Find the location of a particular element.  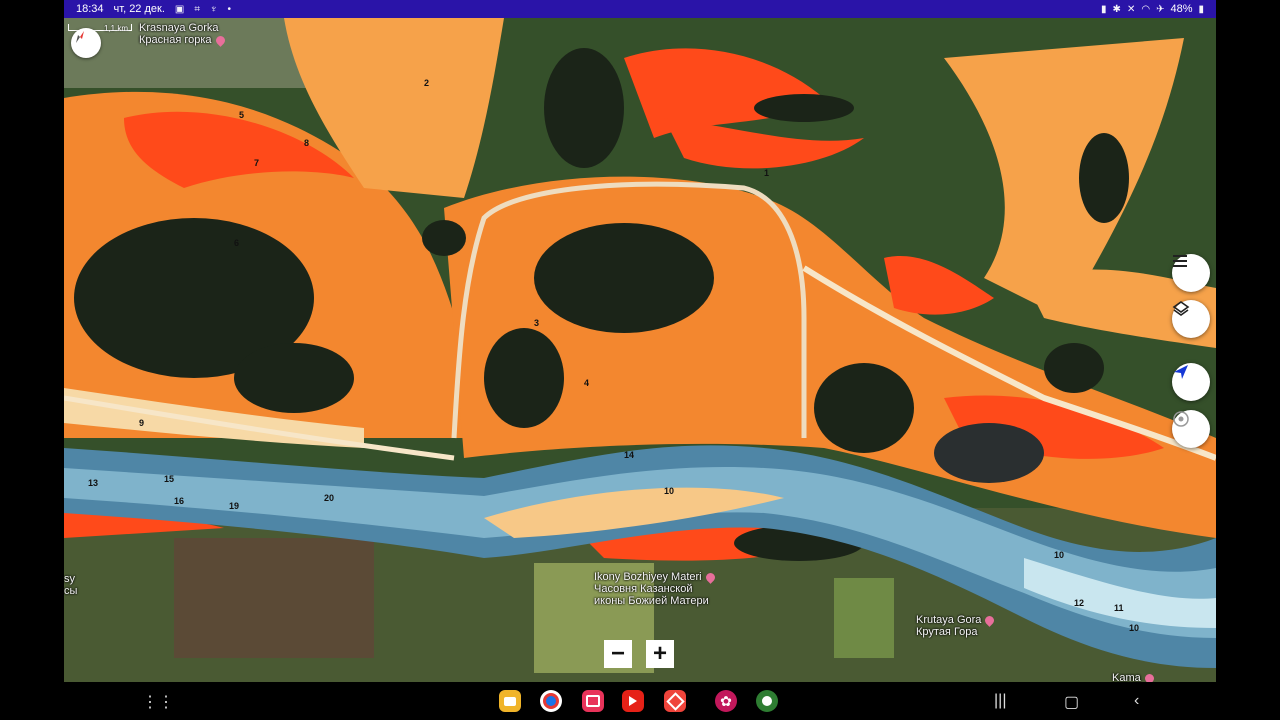

place-krasnaya-gorka: Krasnaya Gorka Красная горка is located at coordinates (183, 34).